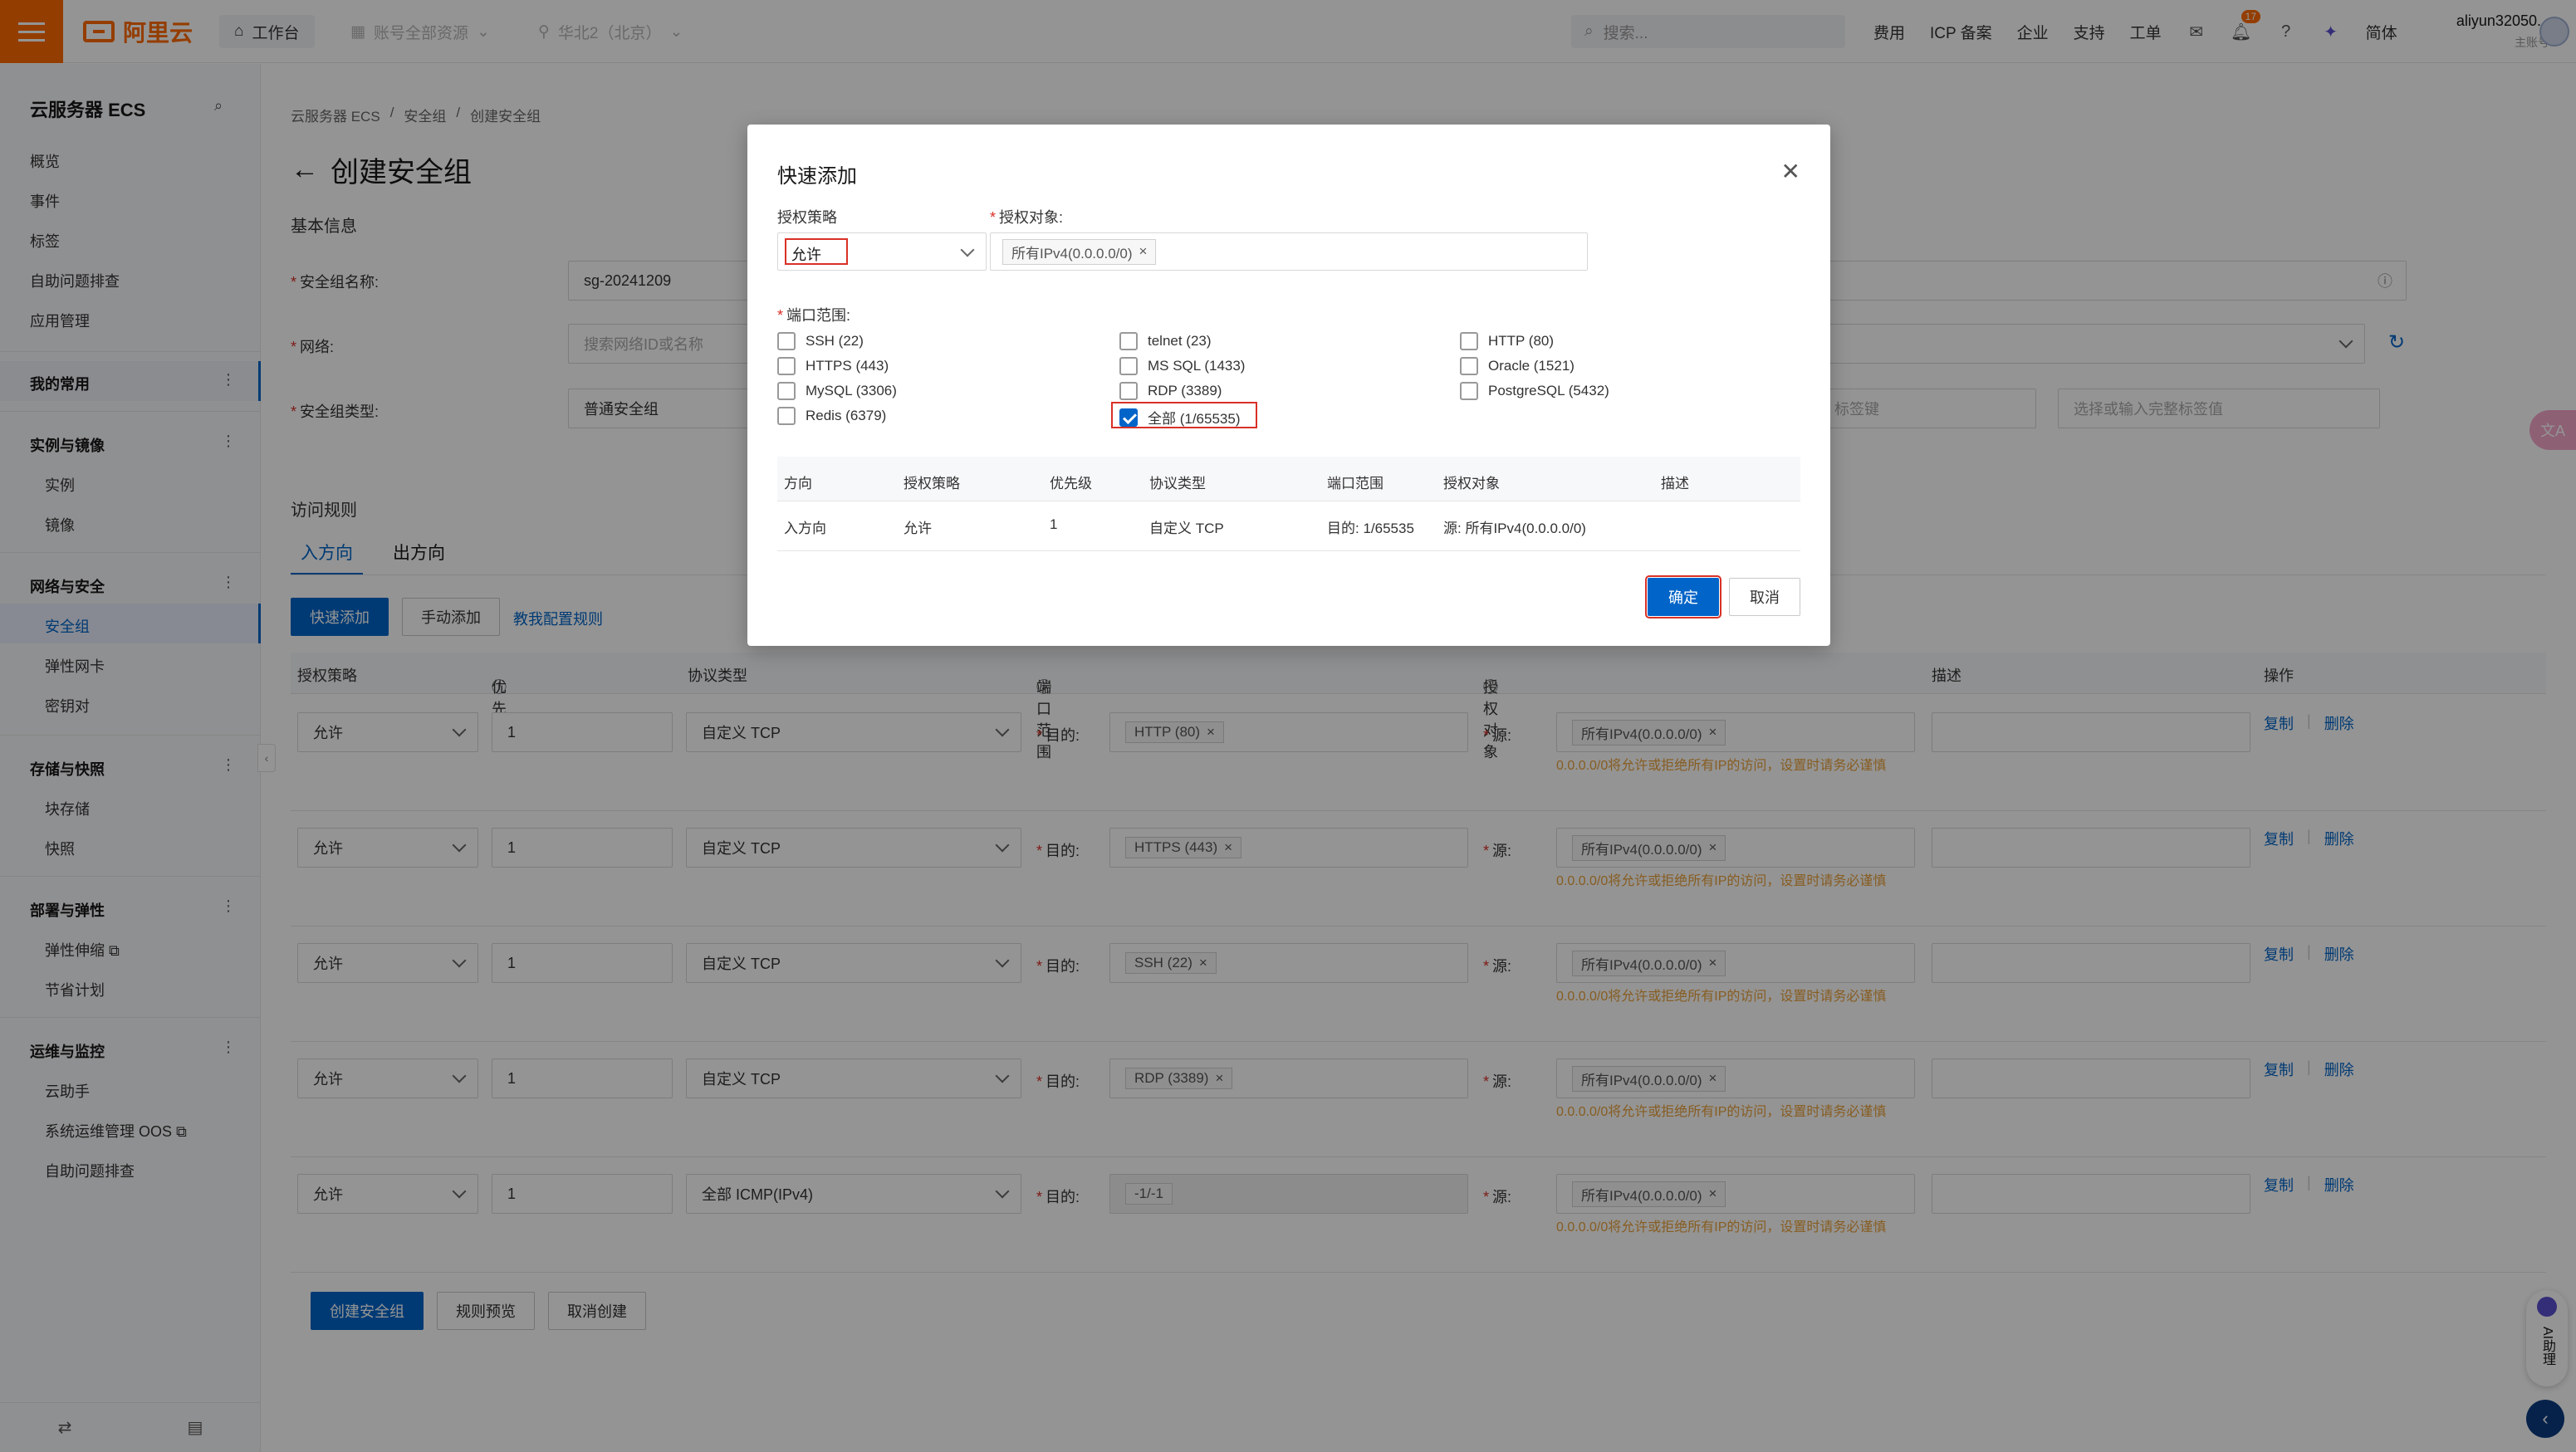  What do you see at coordinates (1289, 479) in the screenshot?
I see `preview-table-header: 方向 授权策略 优先级 协议类型 端口范围 授权对象 描述` at bounding box center [1289, 479].